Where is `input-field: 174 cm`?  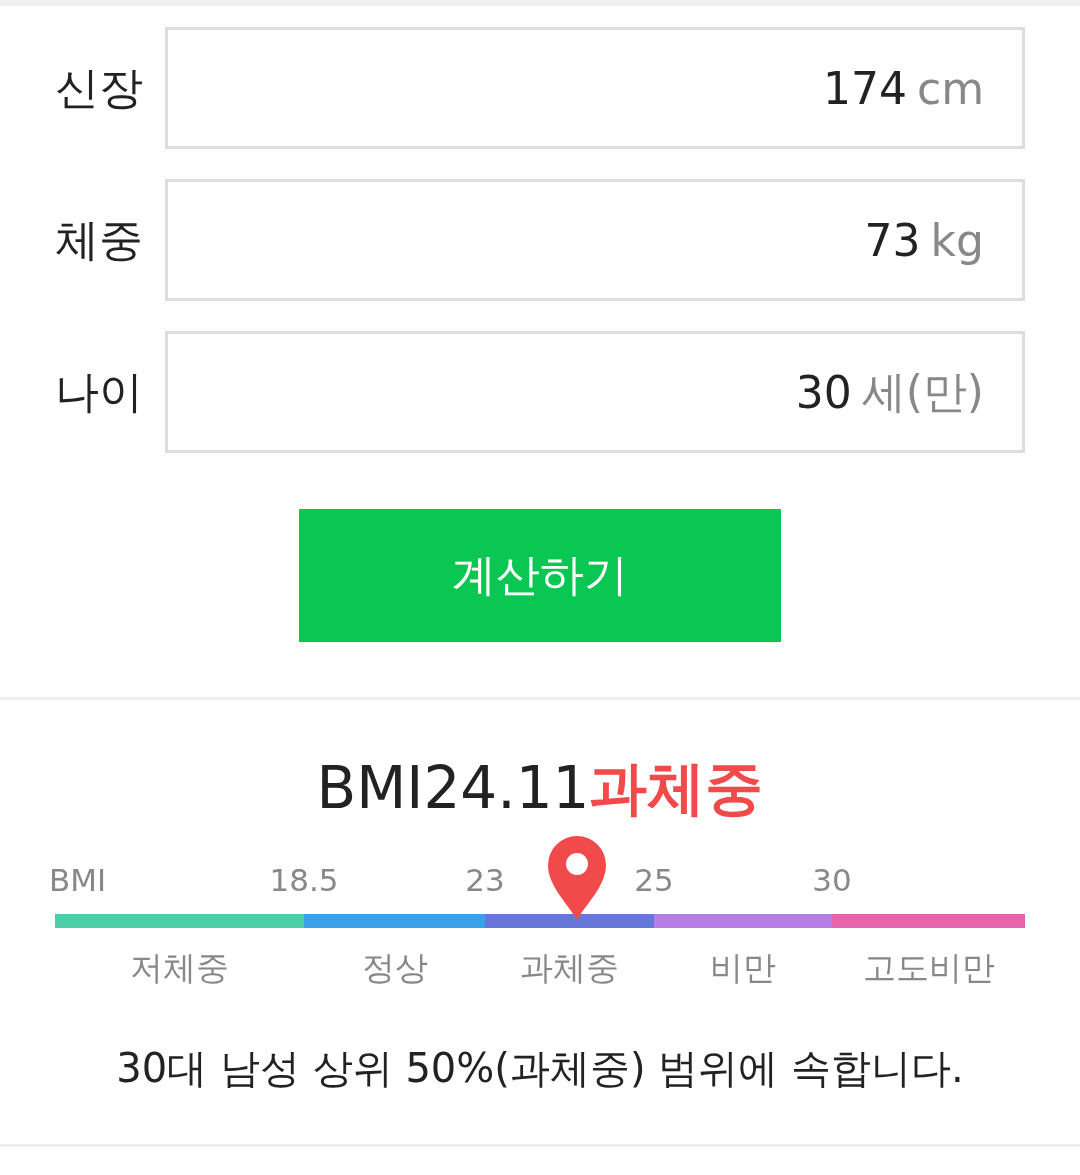 input-field: 174 cm is located at coordinates (595, 88).